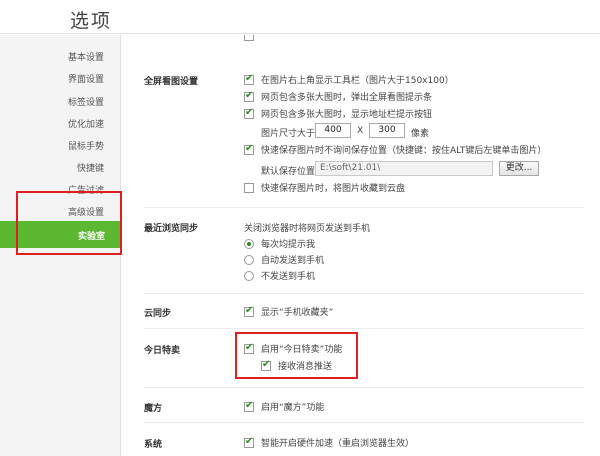 The width and height of the screenshot is (600, 456). What do you see at coordinates (288, 245) in the screenshot?
I see `label-sync-prompt: 每次均提示我` at bounding box center [288, 245].